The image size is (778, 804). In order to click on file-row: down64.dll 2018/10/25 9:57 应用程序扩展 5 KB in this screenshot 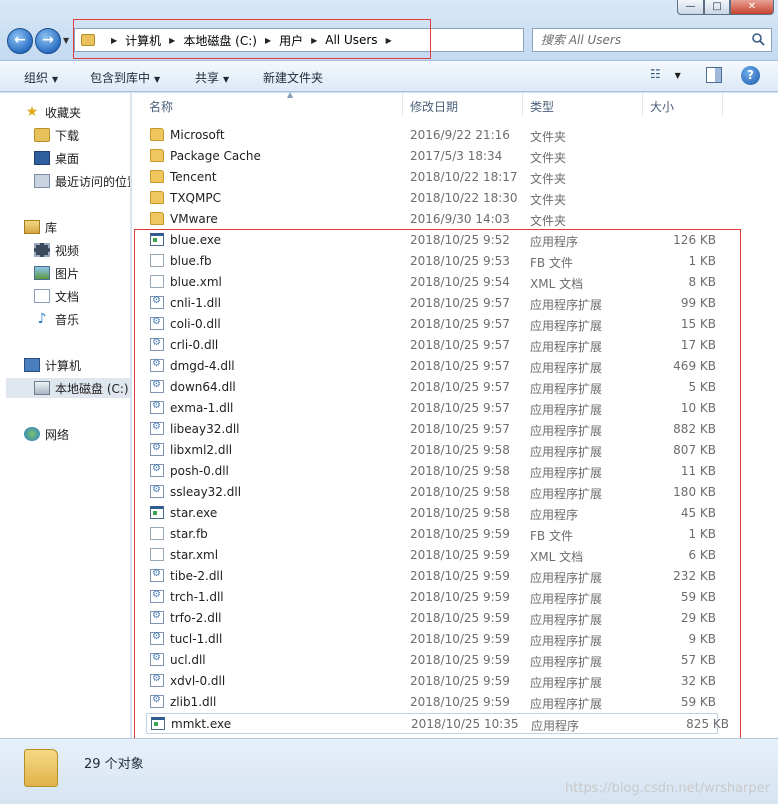, I will do `click(455, 387)`.